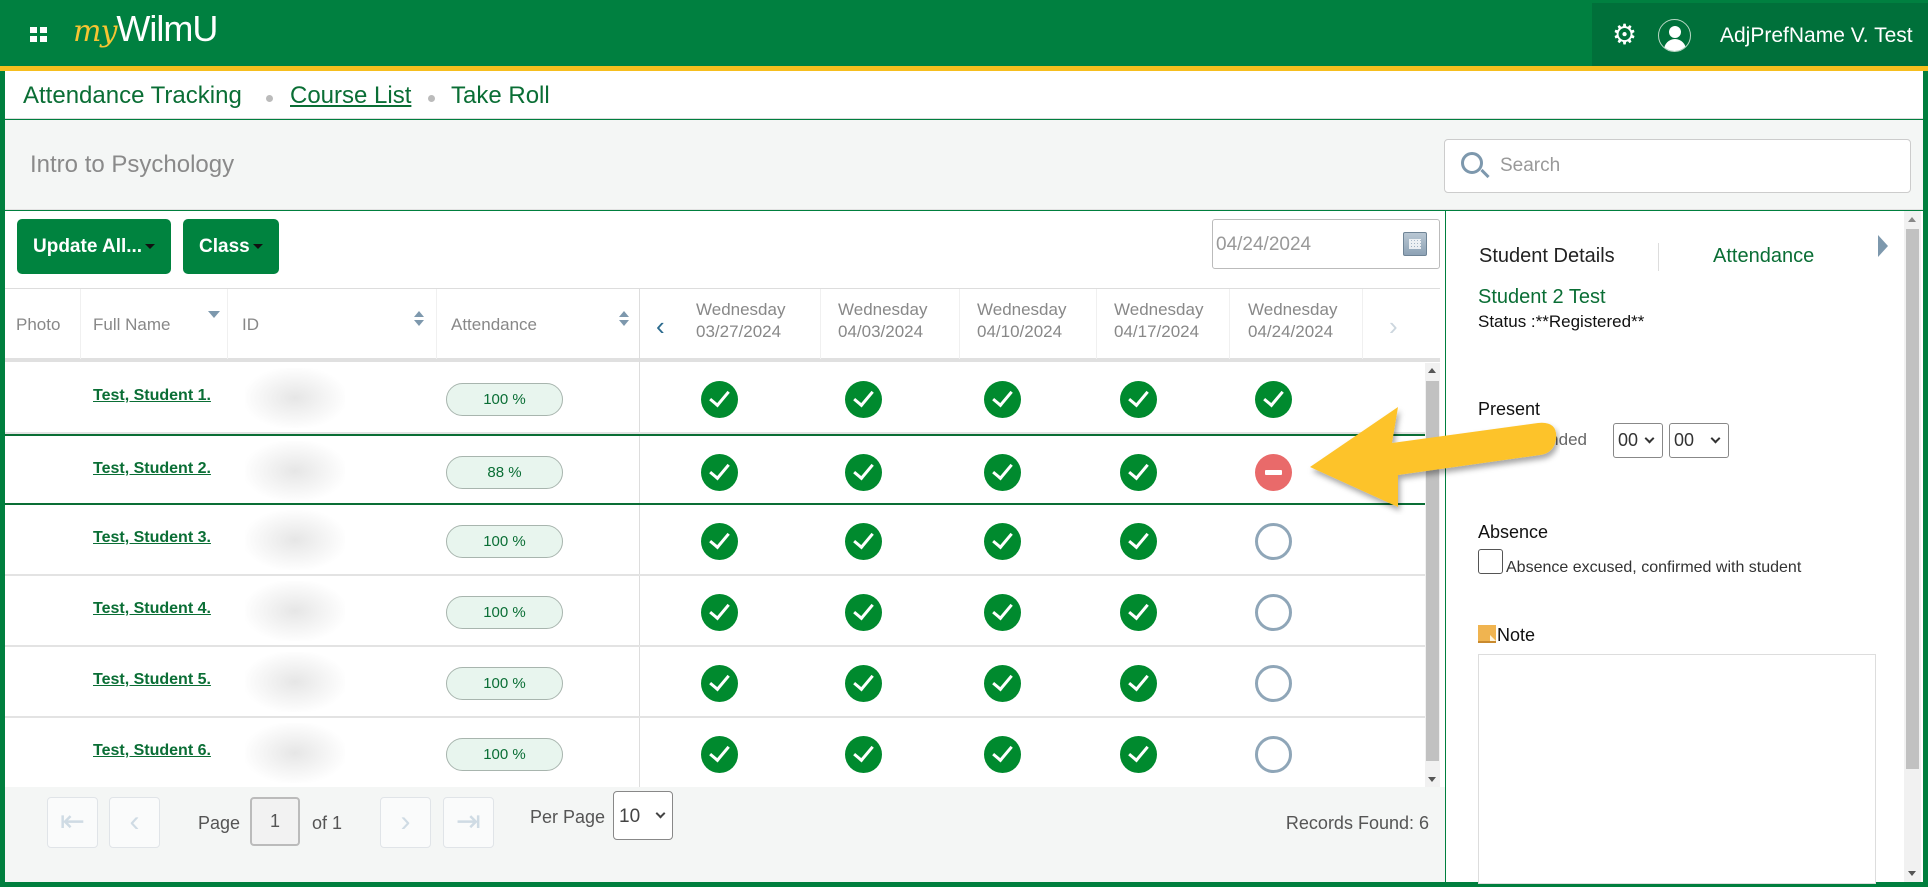 The width and height of the screenshot is (1928, 887). I want to click on minutes-select: 00, so click(1699, 440).